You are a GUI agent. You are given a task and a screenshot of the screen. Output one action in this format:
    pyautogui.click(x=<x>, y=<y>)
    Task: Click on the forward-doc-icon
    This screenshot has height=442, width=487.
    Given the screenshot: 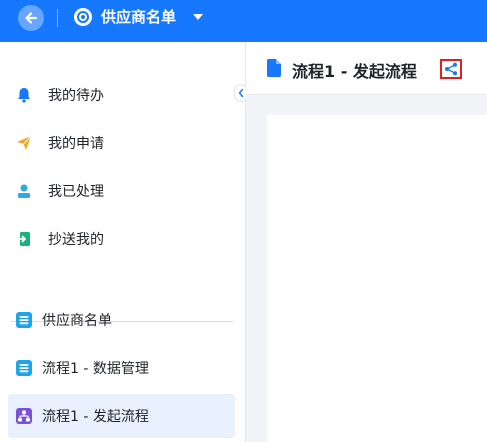 What is the action you would take?
    pyautogui.click(x=24, y=239)
    